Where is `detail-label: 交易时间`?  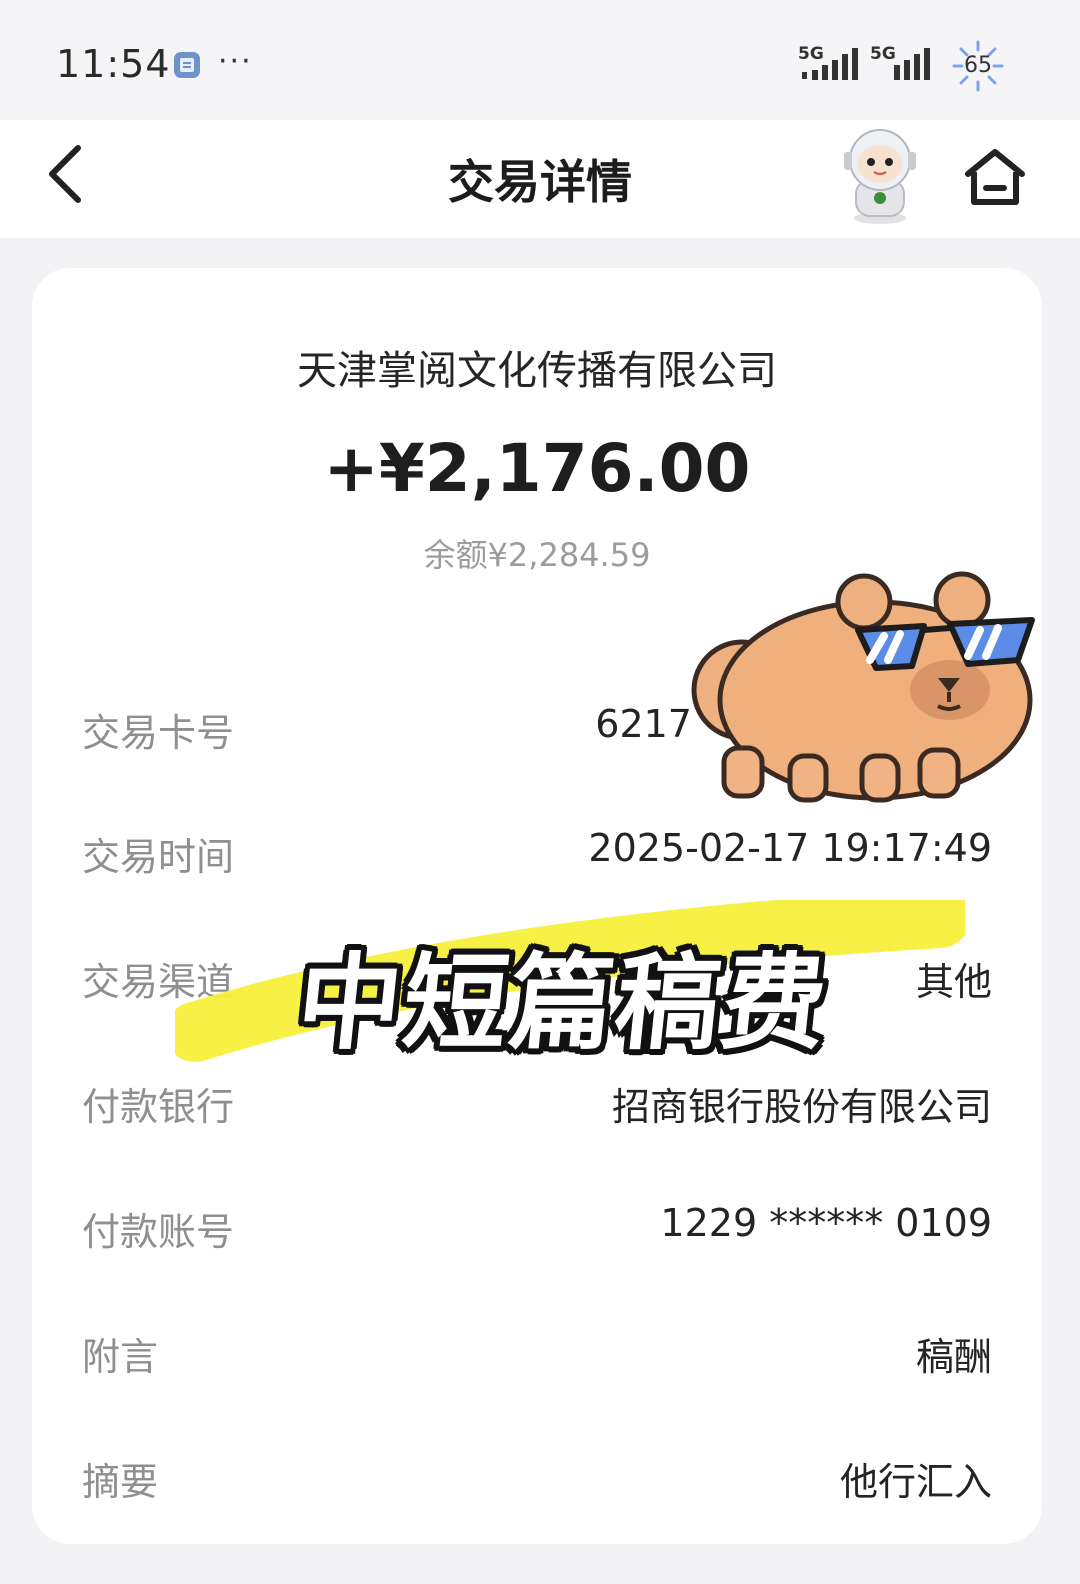
detail-label: 交易时间 is located at coordinates (158, 857).